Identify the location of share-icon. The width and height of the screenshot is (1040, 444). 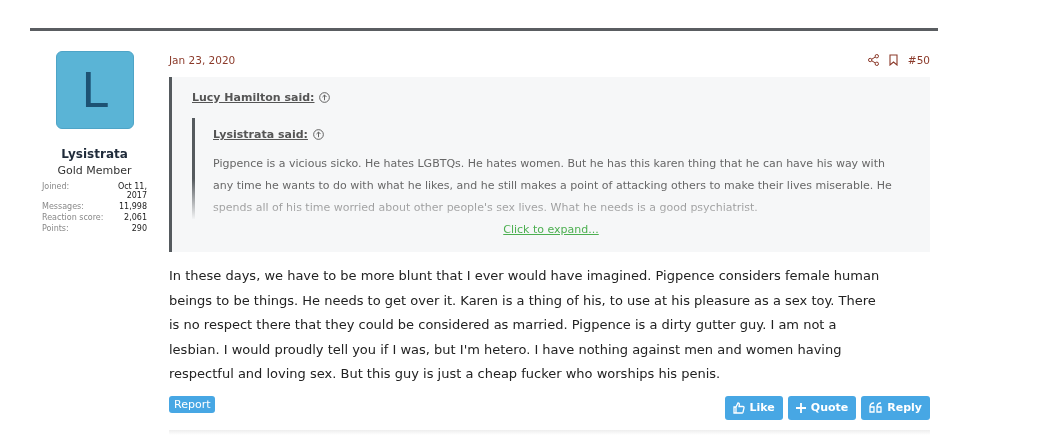
(873, 60).